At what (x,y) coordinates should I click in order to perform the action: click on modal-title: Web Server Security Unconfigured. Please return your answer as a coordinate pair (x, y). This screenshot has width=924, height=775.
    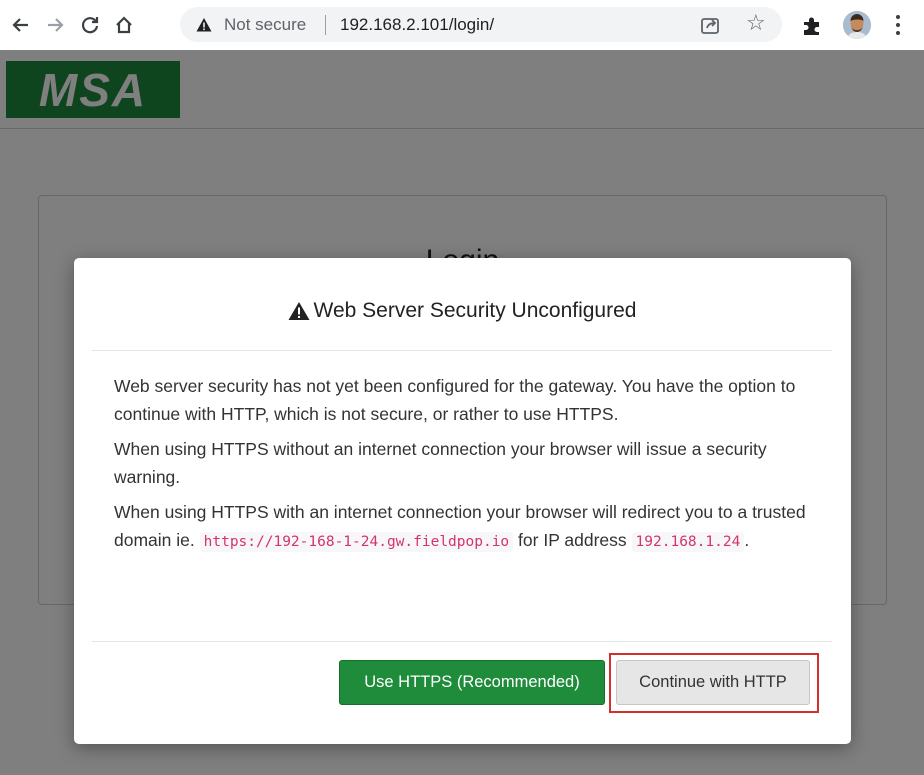
    Looking at the image, I should click on (462, 311).